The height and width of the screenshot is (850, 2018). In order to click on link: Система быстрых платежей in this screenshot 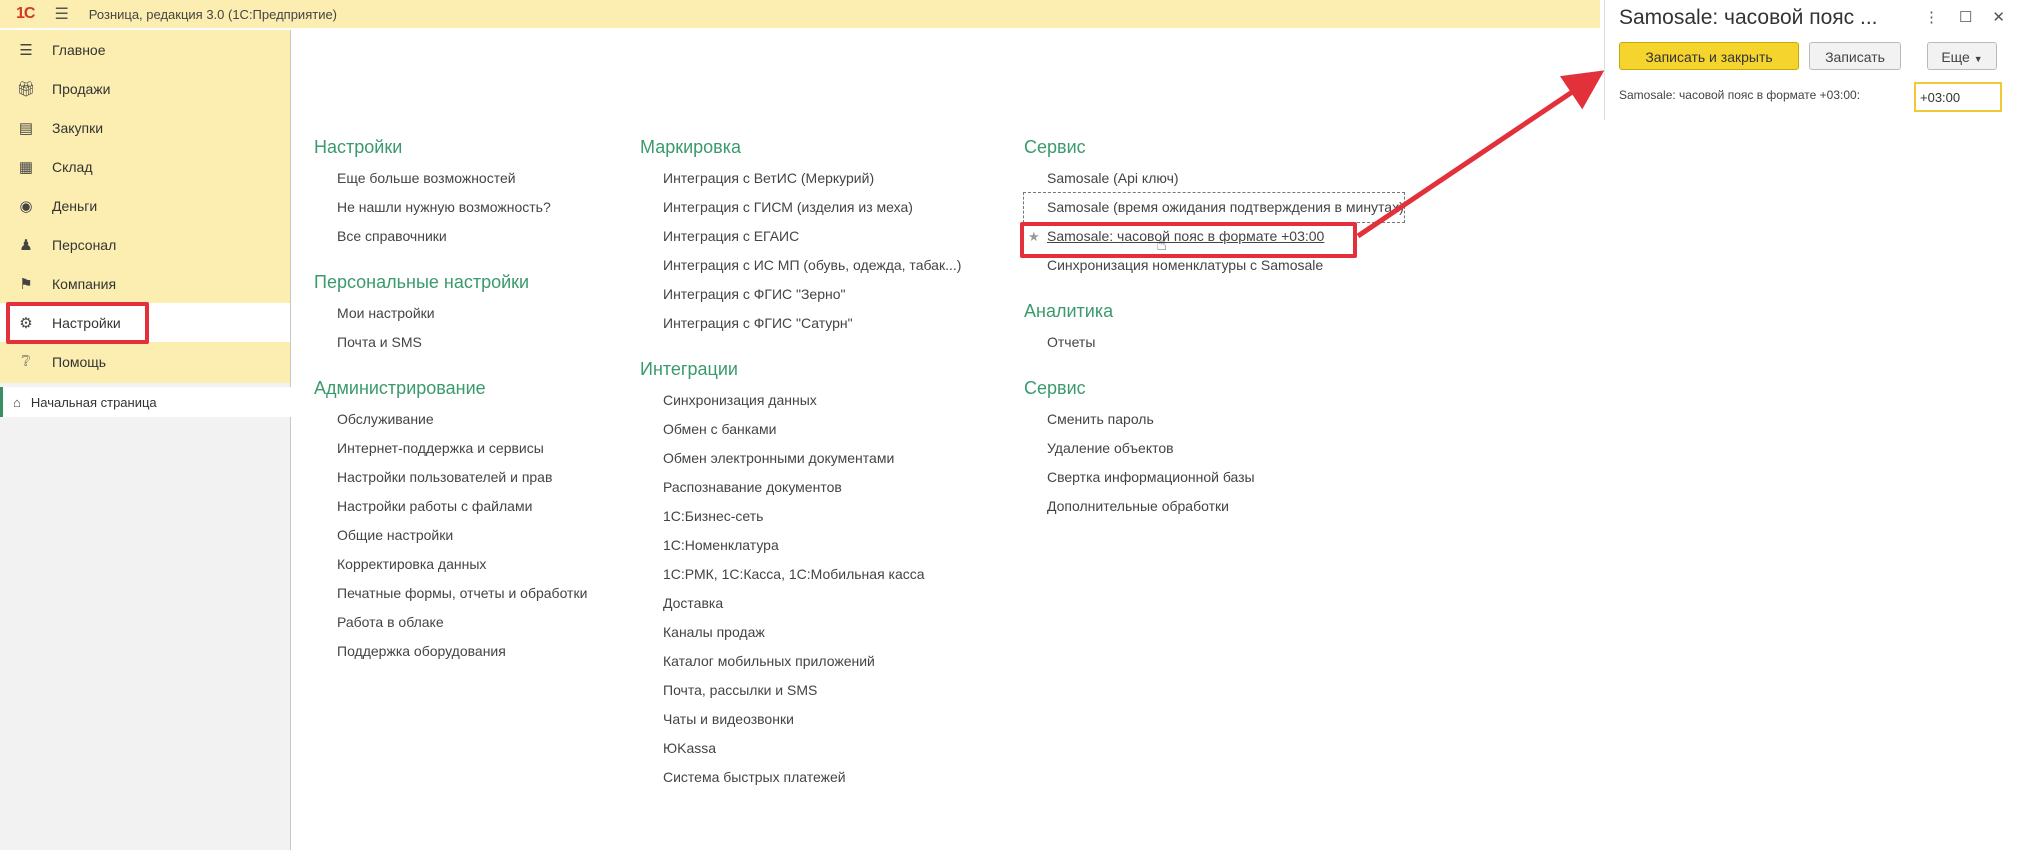, I will do `click(800, 777)`.